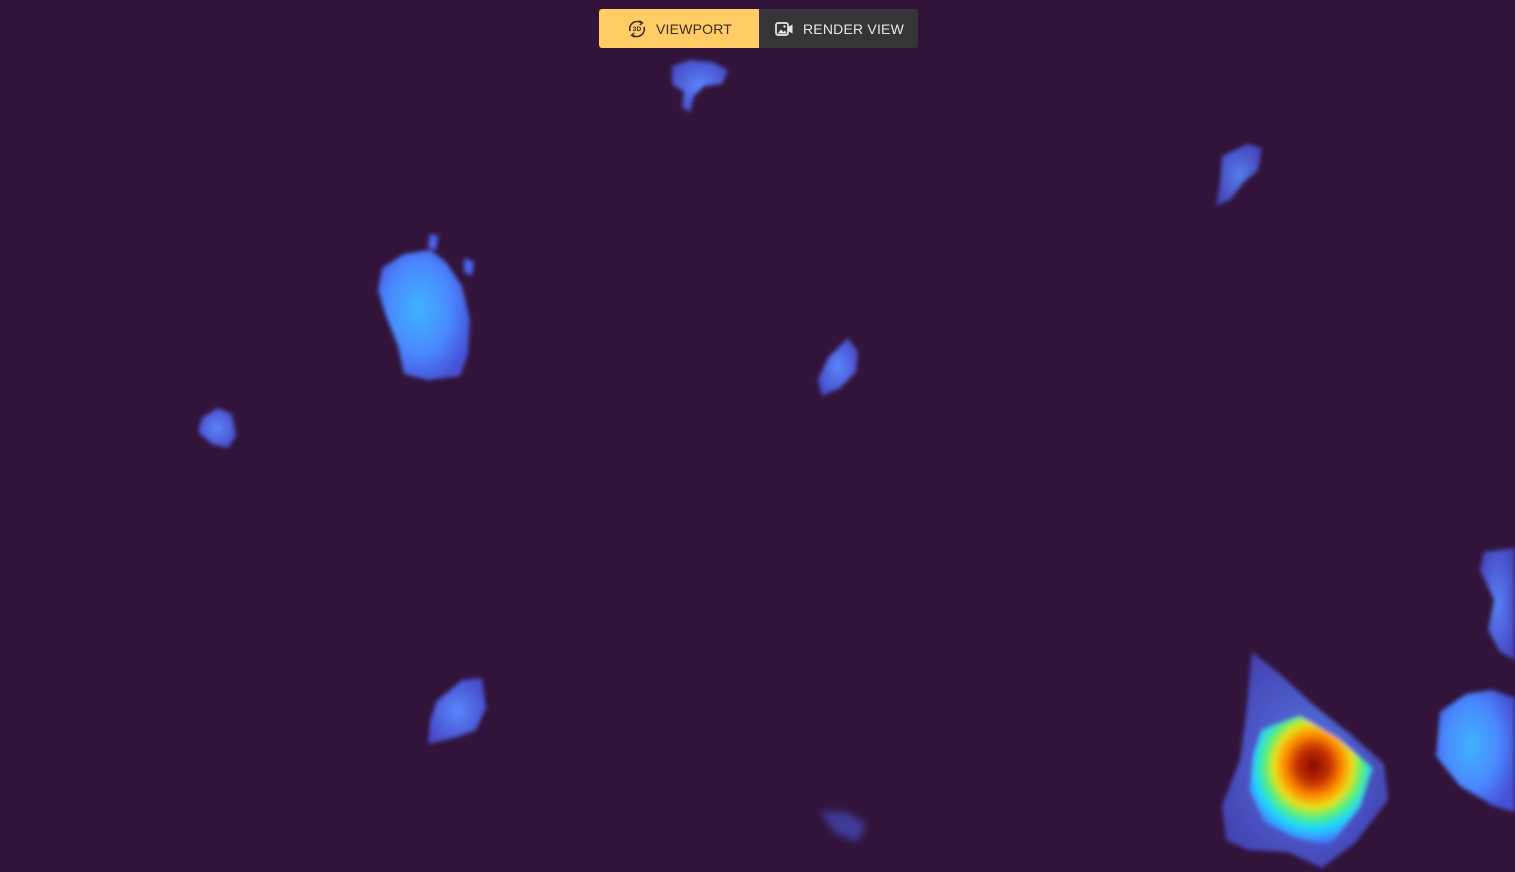  I want to click on svg-text: 3D, so click(637, 29).